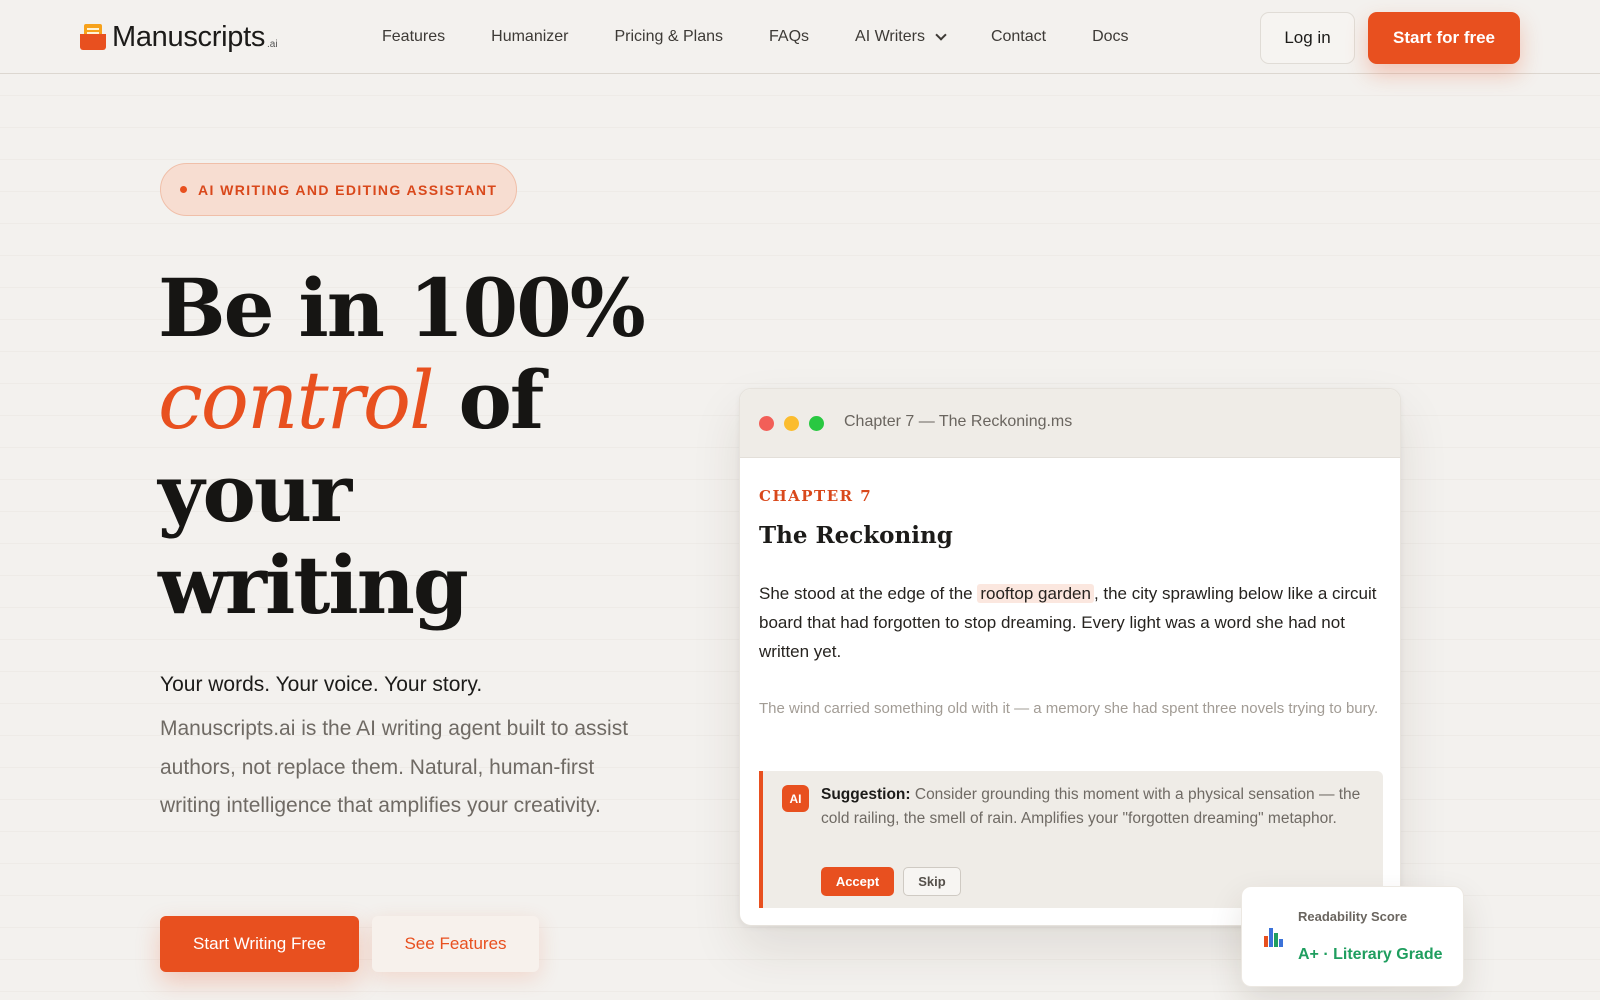 The width and height of the screenshot is (1600, 1000). What do you see at coordinates (413, 37) in the screenshot?
I see `nav-link-features: Features` at bounding box center [413, 37].